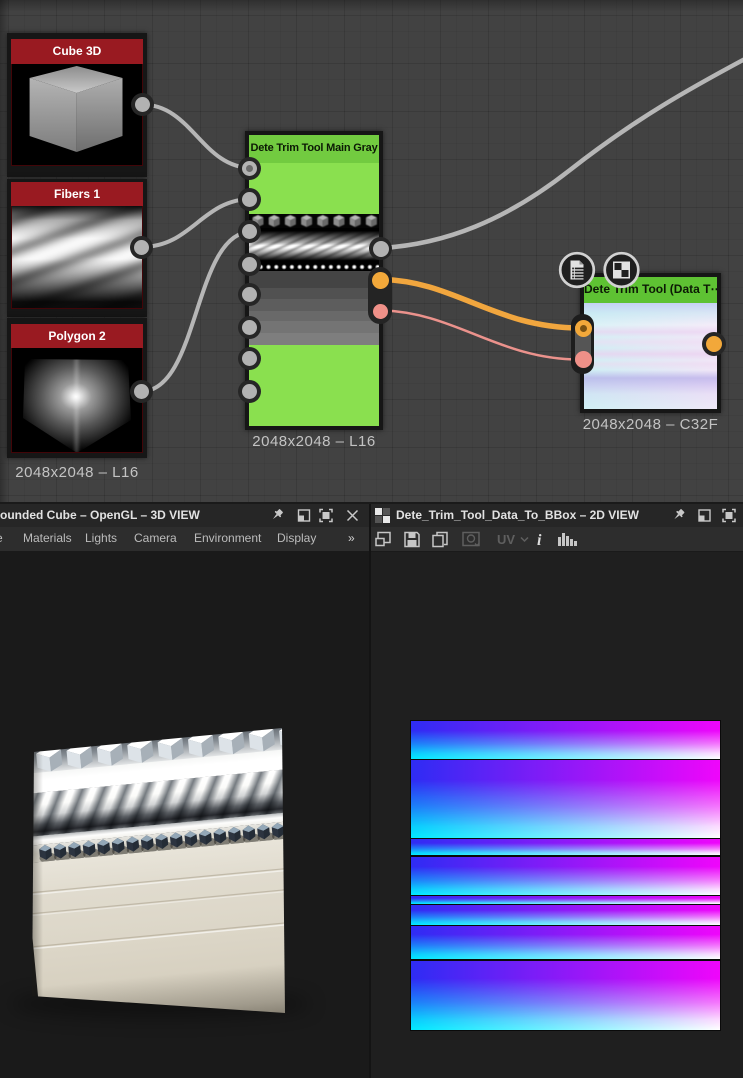 The width and height of the screenshot is (743, 1078). Describe the element at coordinates (539, 540) in the screenshot. I see `svg-text: i` at that location.